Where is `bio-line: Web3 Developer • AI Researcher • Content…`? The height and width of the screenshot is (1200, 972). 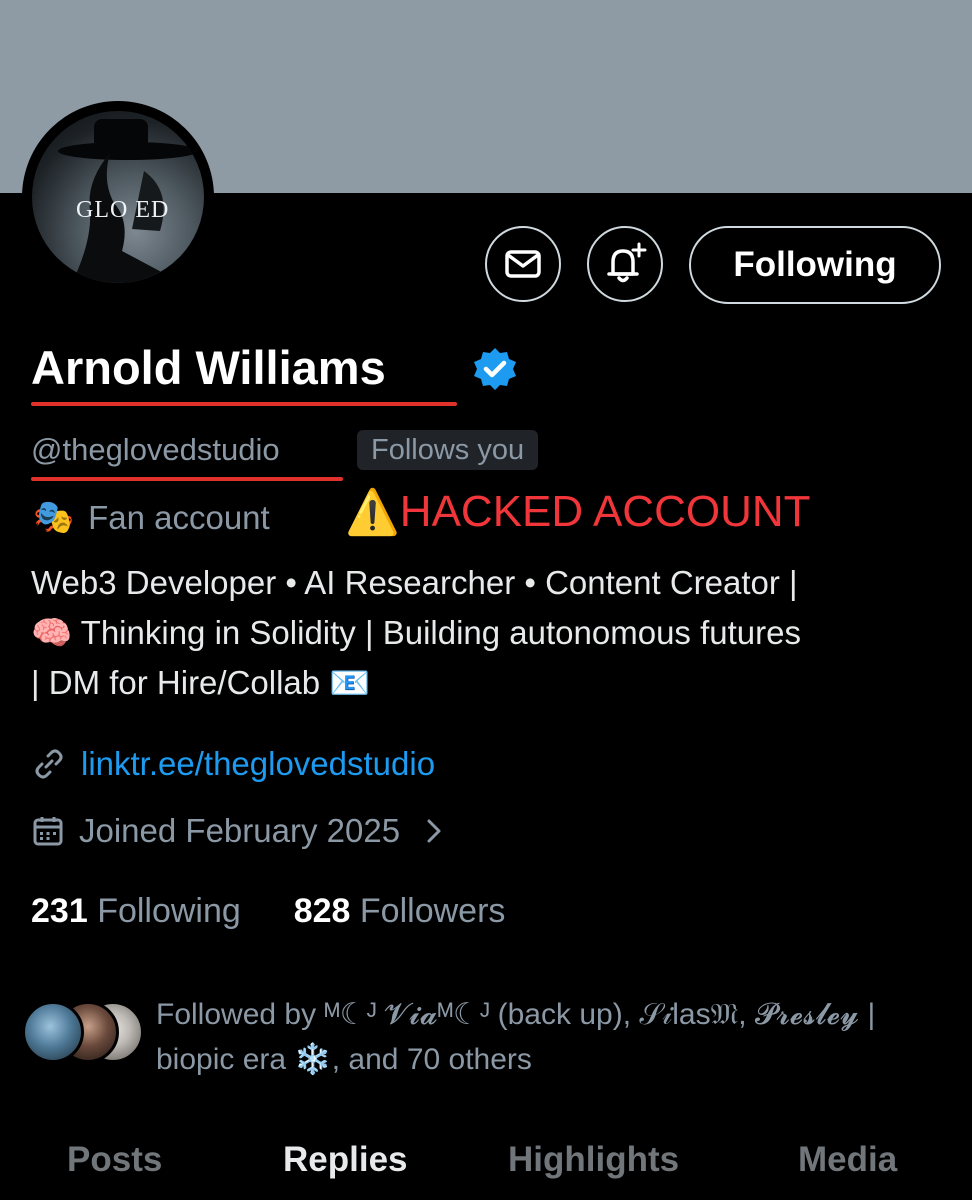
bio-line: Web3 Developer • AI Researcher • Content… is located at coordinates (414, 582).